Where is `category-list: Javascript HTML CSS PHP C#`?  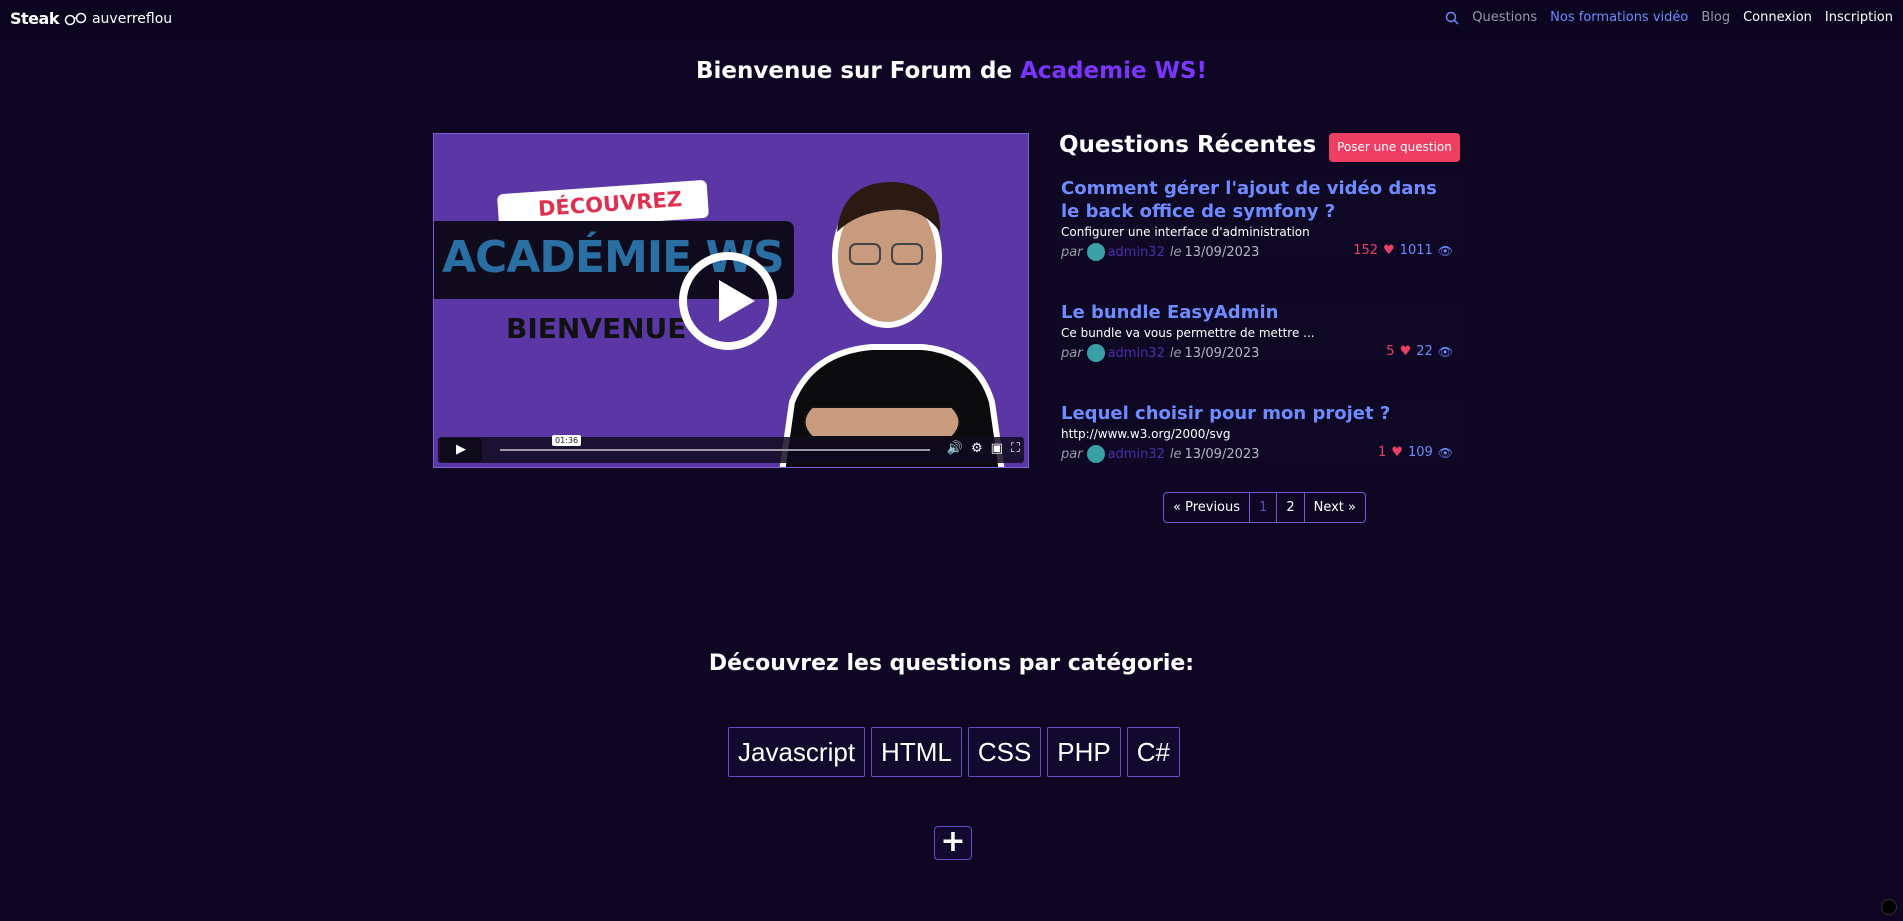
category-list: Javascript HTML CSS PHP C# is located at coordinates (954, 752).